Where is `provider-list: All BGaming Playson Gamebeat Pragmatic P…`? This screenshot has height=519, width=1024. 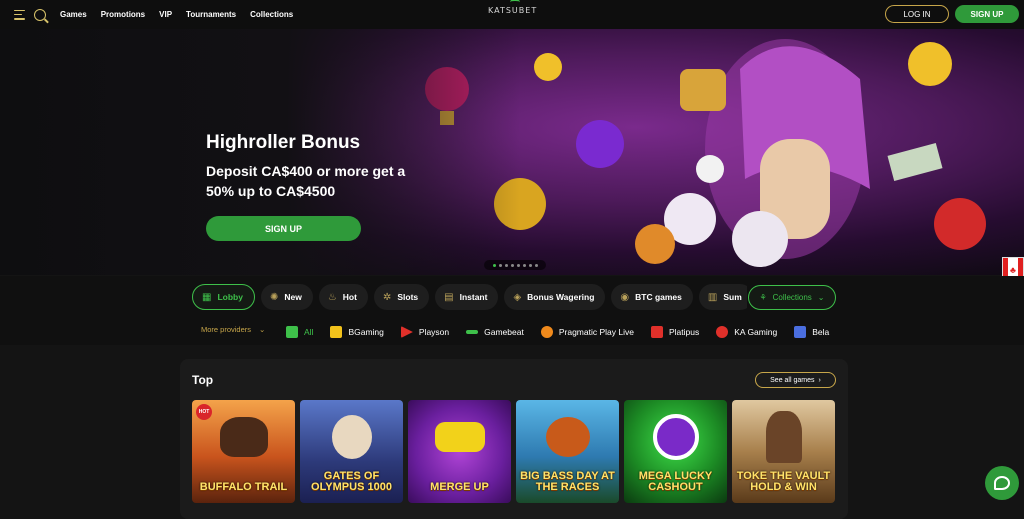 provider-list: All BGaming Playson Gamebeat Pragmatic P… is located at coordinates (561, 332).